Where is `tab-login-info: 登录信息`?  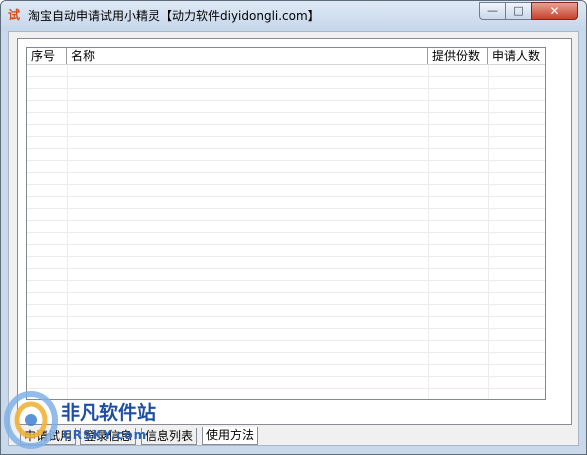
tab-login-info: 登录信息 is located at coordinates (108, 436).